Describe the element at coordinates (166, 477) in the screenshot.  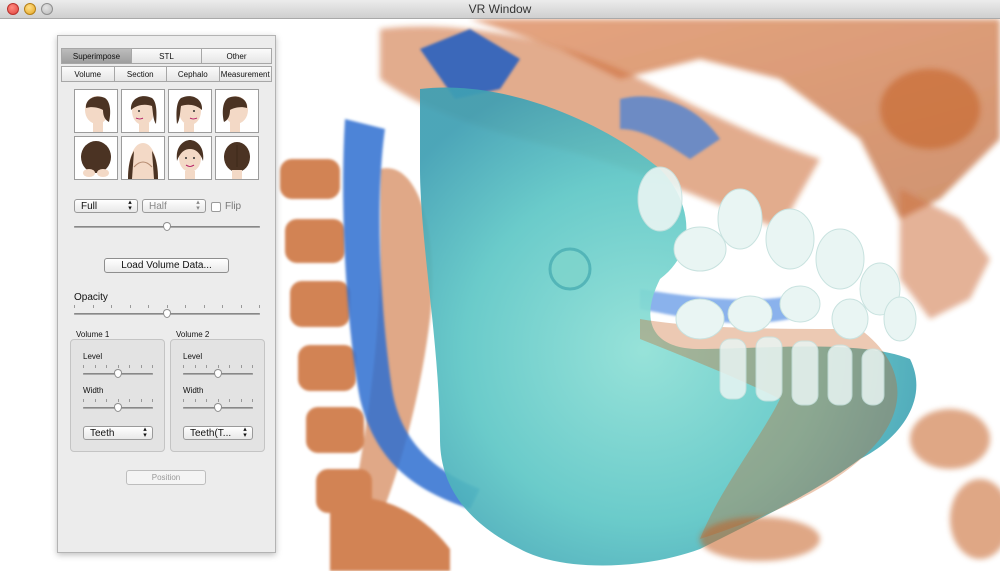
I see `position-button: Position` at that location.